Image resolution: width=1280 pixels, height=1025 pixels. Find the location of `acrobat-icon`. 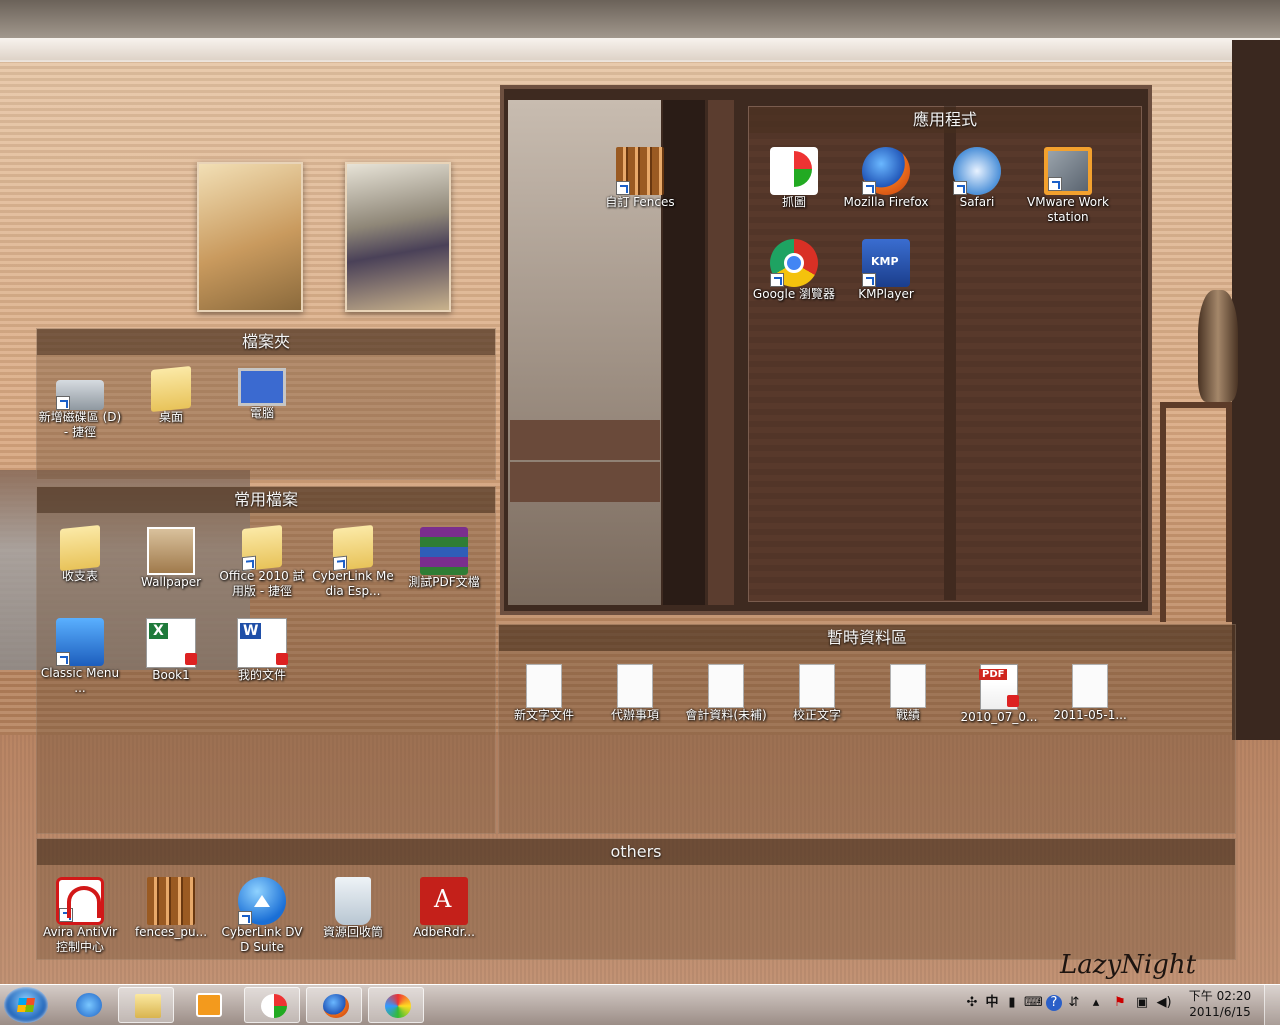

acrobat-icon is located at coordinates (444, 901).